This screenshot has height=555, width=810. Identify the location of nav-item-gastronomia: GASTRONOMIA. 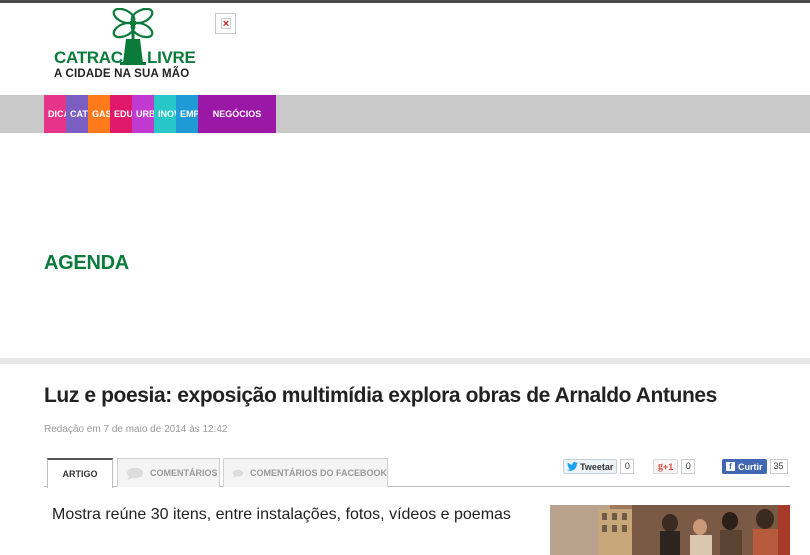
(99, 114).